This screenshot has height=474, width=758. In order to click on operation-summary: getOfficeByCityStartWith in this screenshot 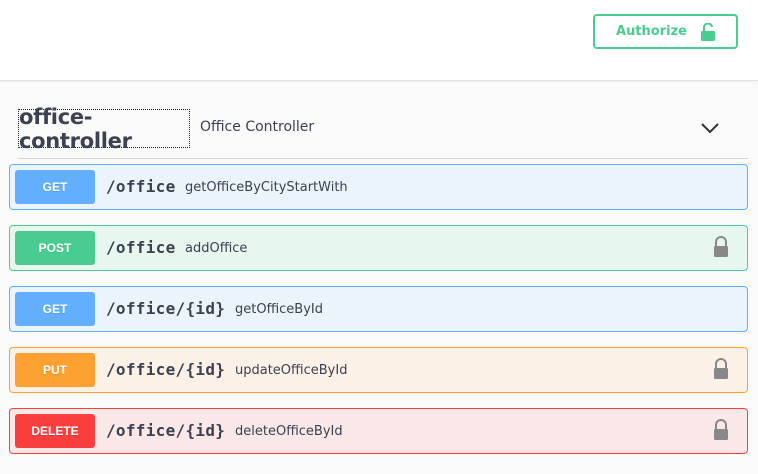, I will do `click(266, 187)`.